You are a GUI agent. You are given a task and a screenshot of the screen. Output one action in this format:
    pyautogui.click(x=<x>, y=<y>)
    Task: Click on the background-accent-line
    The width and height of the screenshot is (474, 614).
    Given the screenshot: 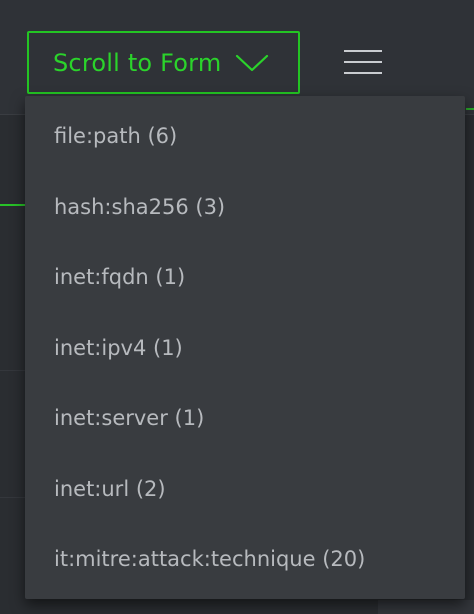 What is the action you would take?
    pyautogui.click(x=13, y=205)
    